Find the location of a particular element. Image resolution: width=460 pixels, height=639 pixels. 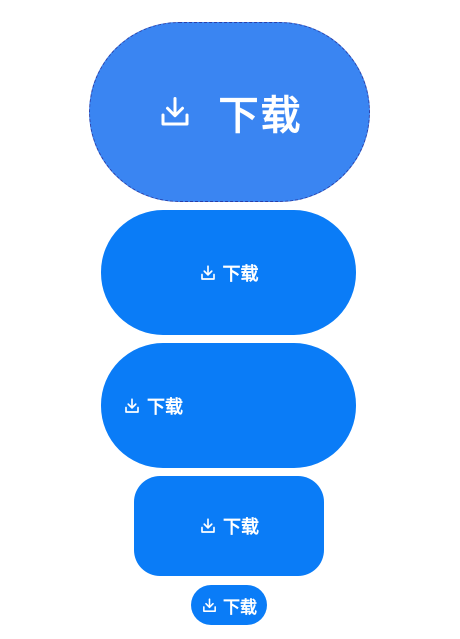

download-button-compact: 下载 is located at coordinates (229, 605).